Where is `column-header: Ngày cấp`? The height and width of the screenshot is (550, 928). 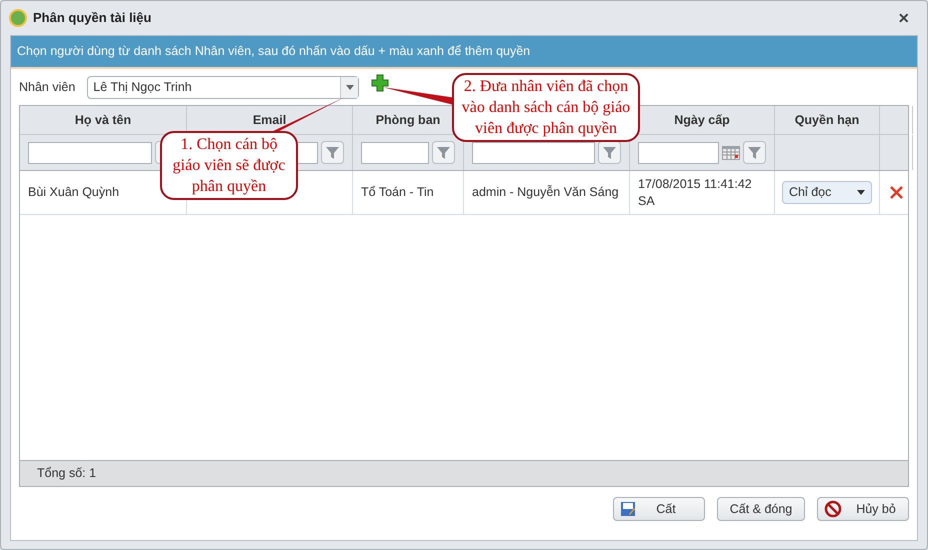
column-header: Ngày cấp is located at coordinates (702, 120).